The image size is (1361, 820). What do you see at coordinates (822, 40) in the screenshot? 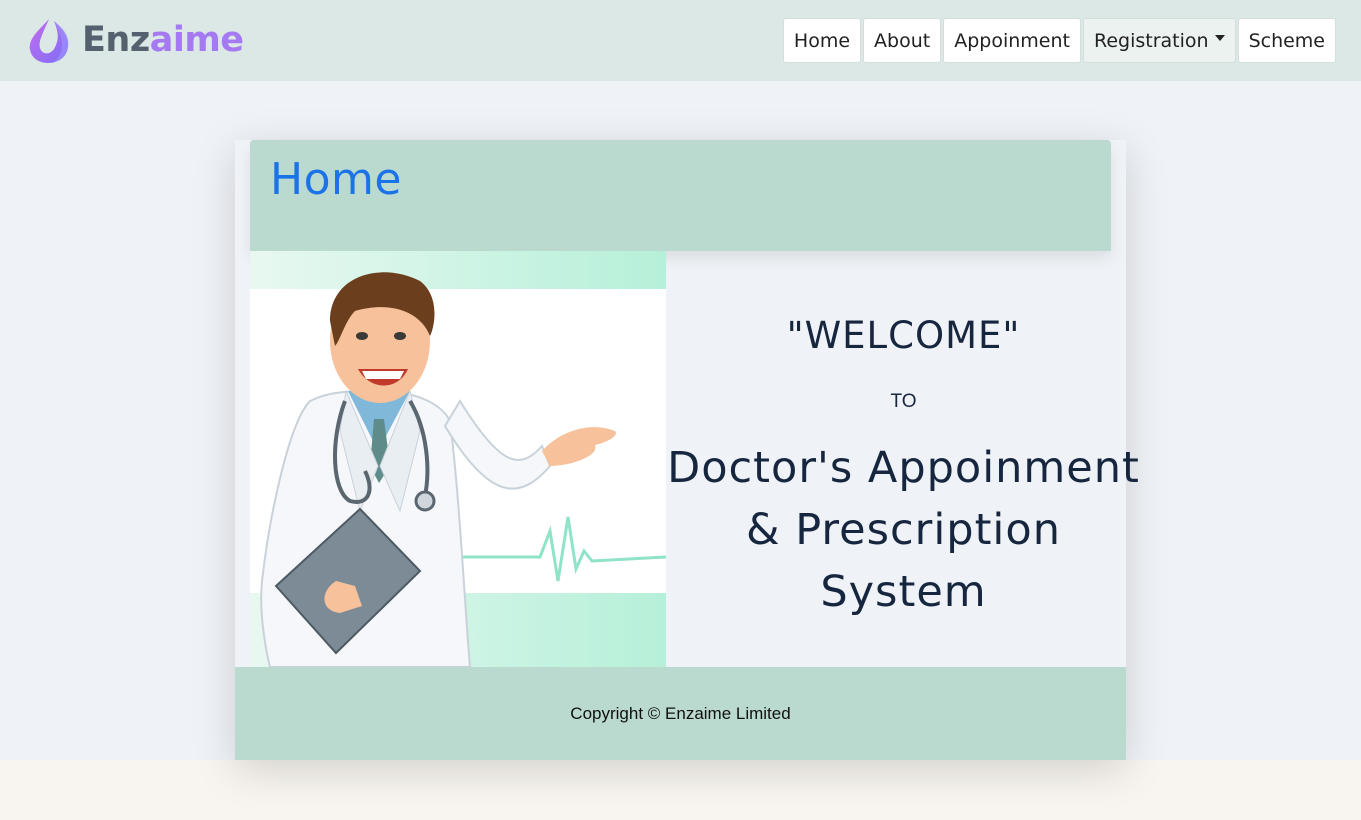
I see `nav-item-home: Home` at bounding box center [822, 40].